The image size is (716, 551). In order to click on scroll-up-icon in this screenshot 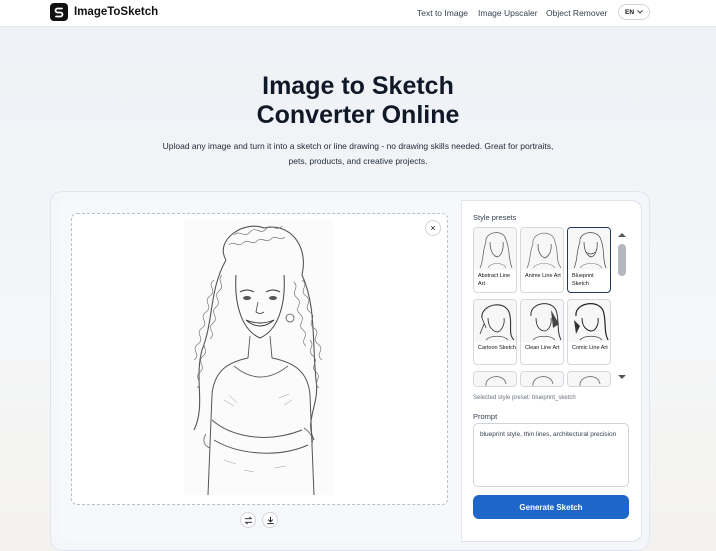, I will do `click(622, 235)`.